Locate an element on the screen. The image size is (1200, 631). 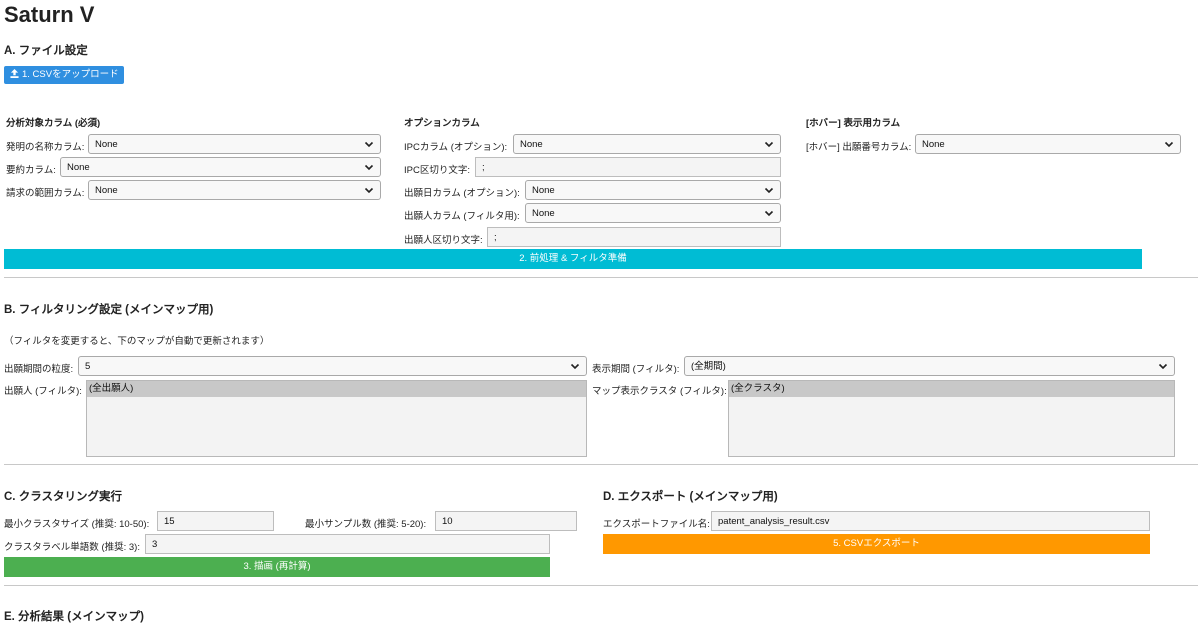
list-item: (全クラスタ) is located at coordinates (951, 389).